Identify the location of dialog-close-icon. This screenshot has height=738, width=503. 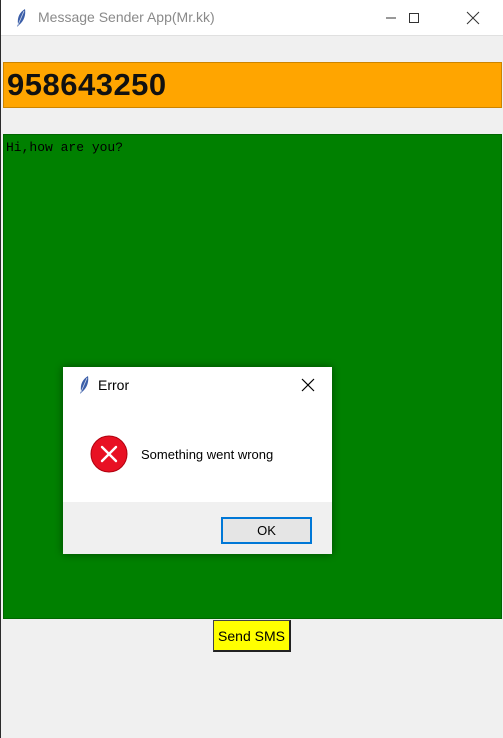
(308, 385).